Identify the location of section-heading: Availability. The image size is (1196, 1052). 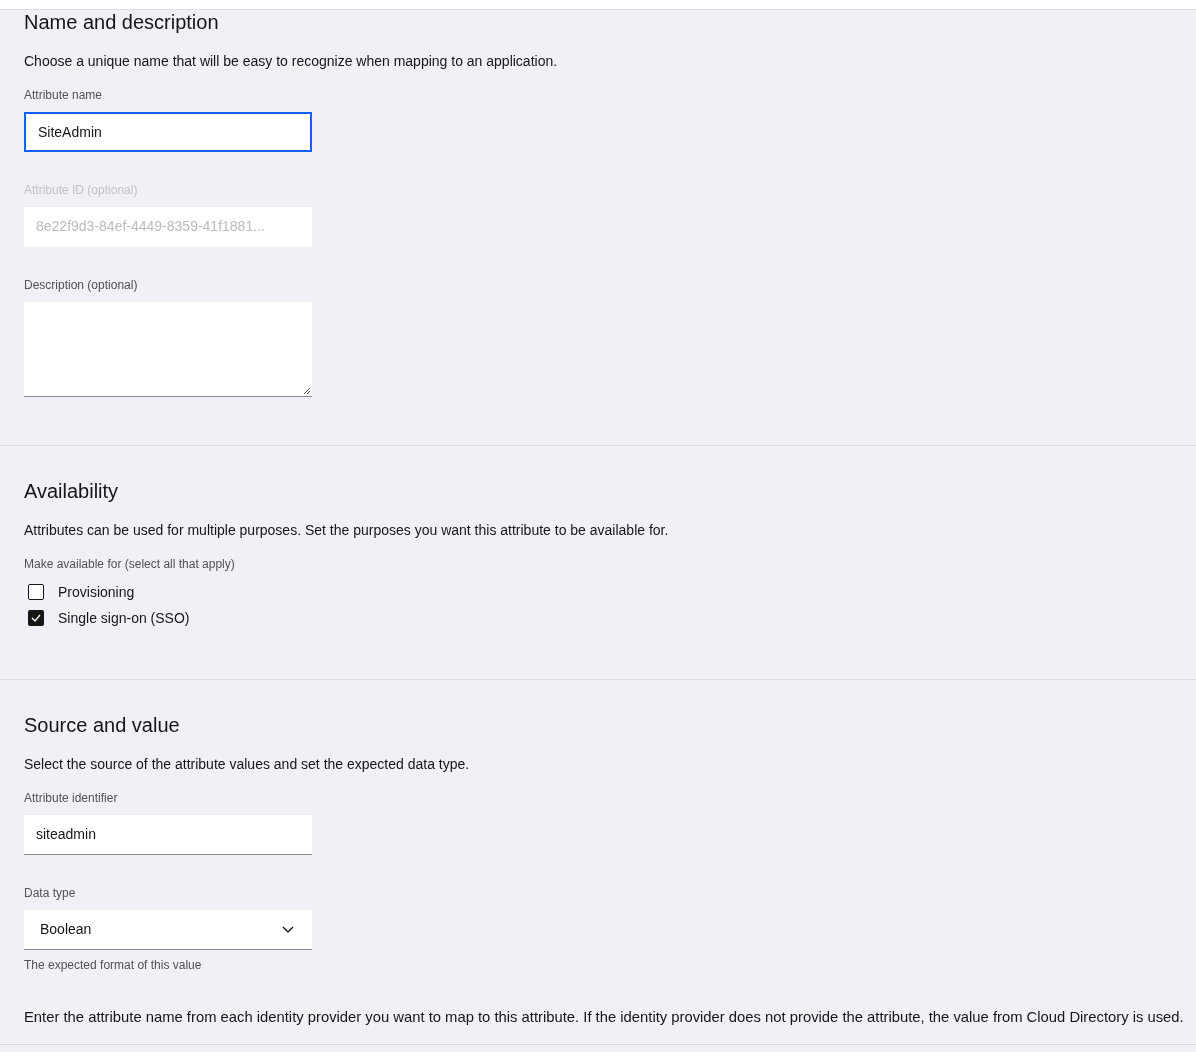
(72, 491).